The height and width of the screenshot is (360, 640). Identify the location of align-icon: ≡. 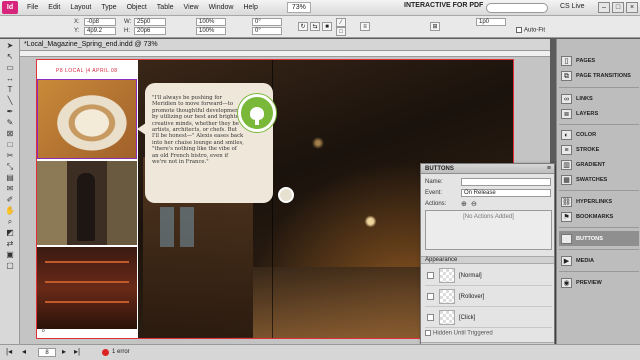
(365, 26).